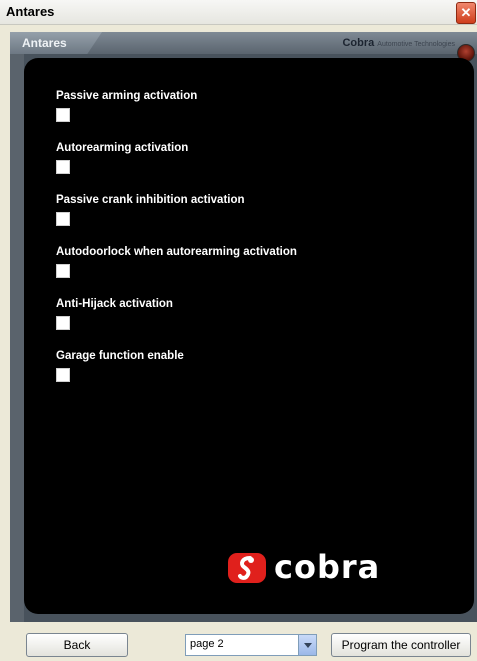  I want to click on page-select-value: page 2, so click(207, 644).